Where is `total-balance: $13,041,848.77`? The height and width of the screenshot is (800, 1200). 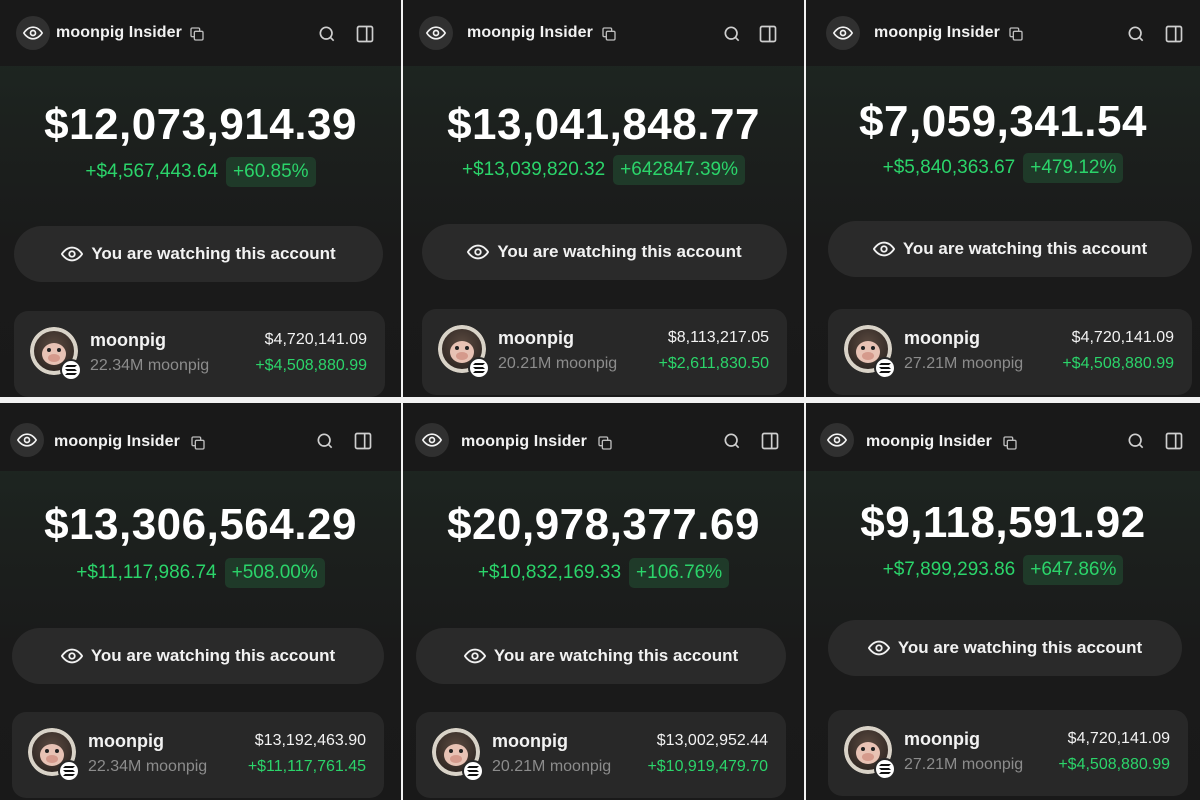 total-balance: $13,041,848.77 is located at coordinates (603, 124).